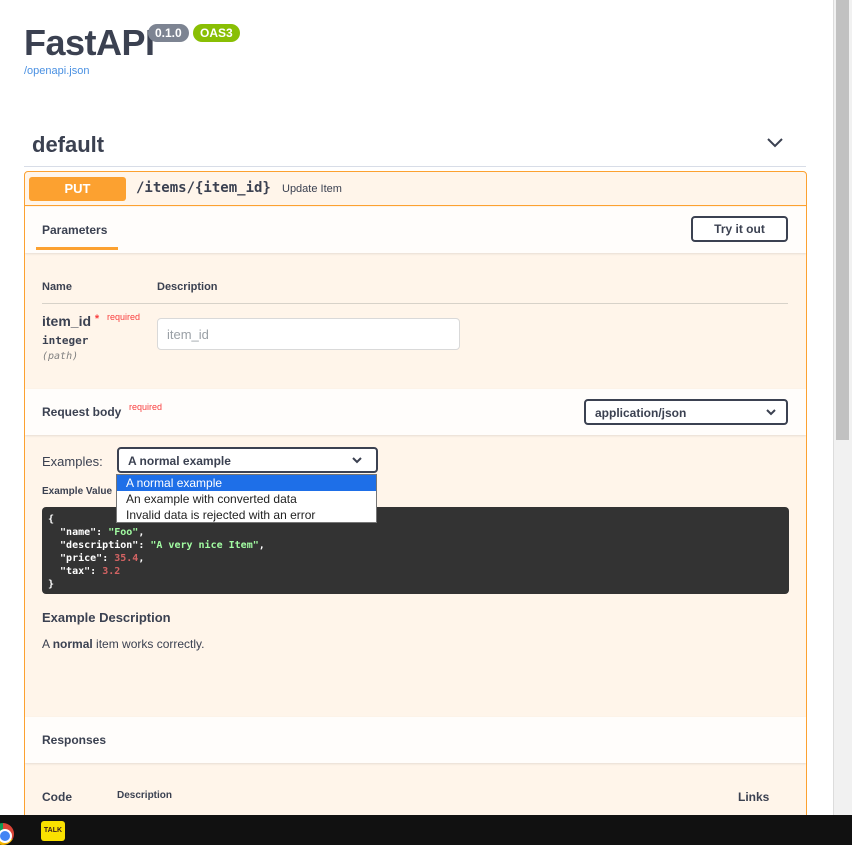 The width and height of the screenshot is (852, 845). I want to click on example-description-text: A normal item works correctly., so click(123, 644).